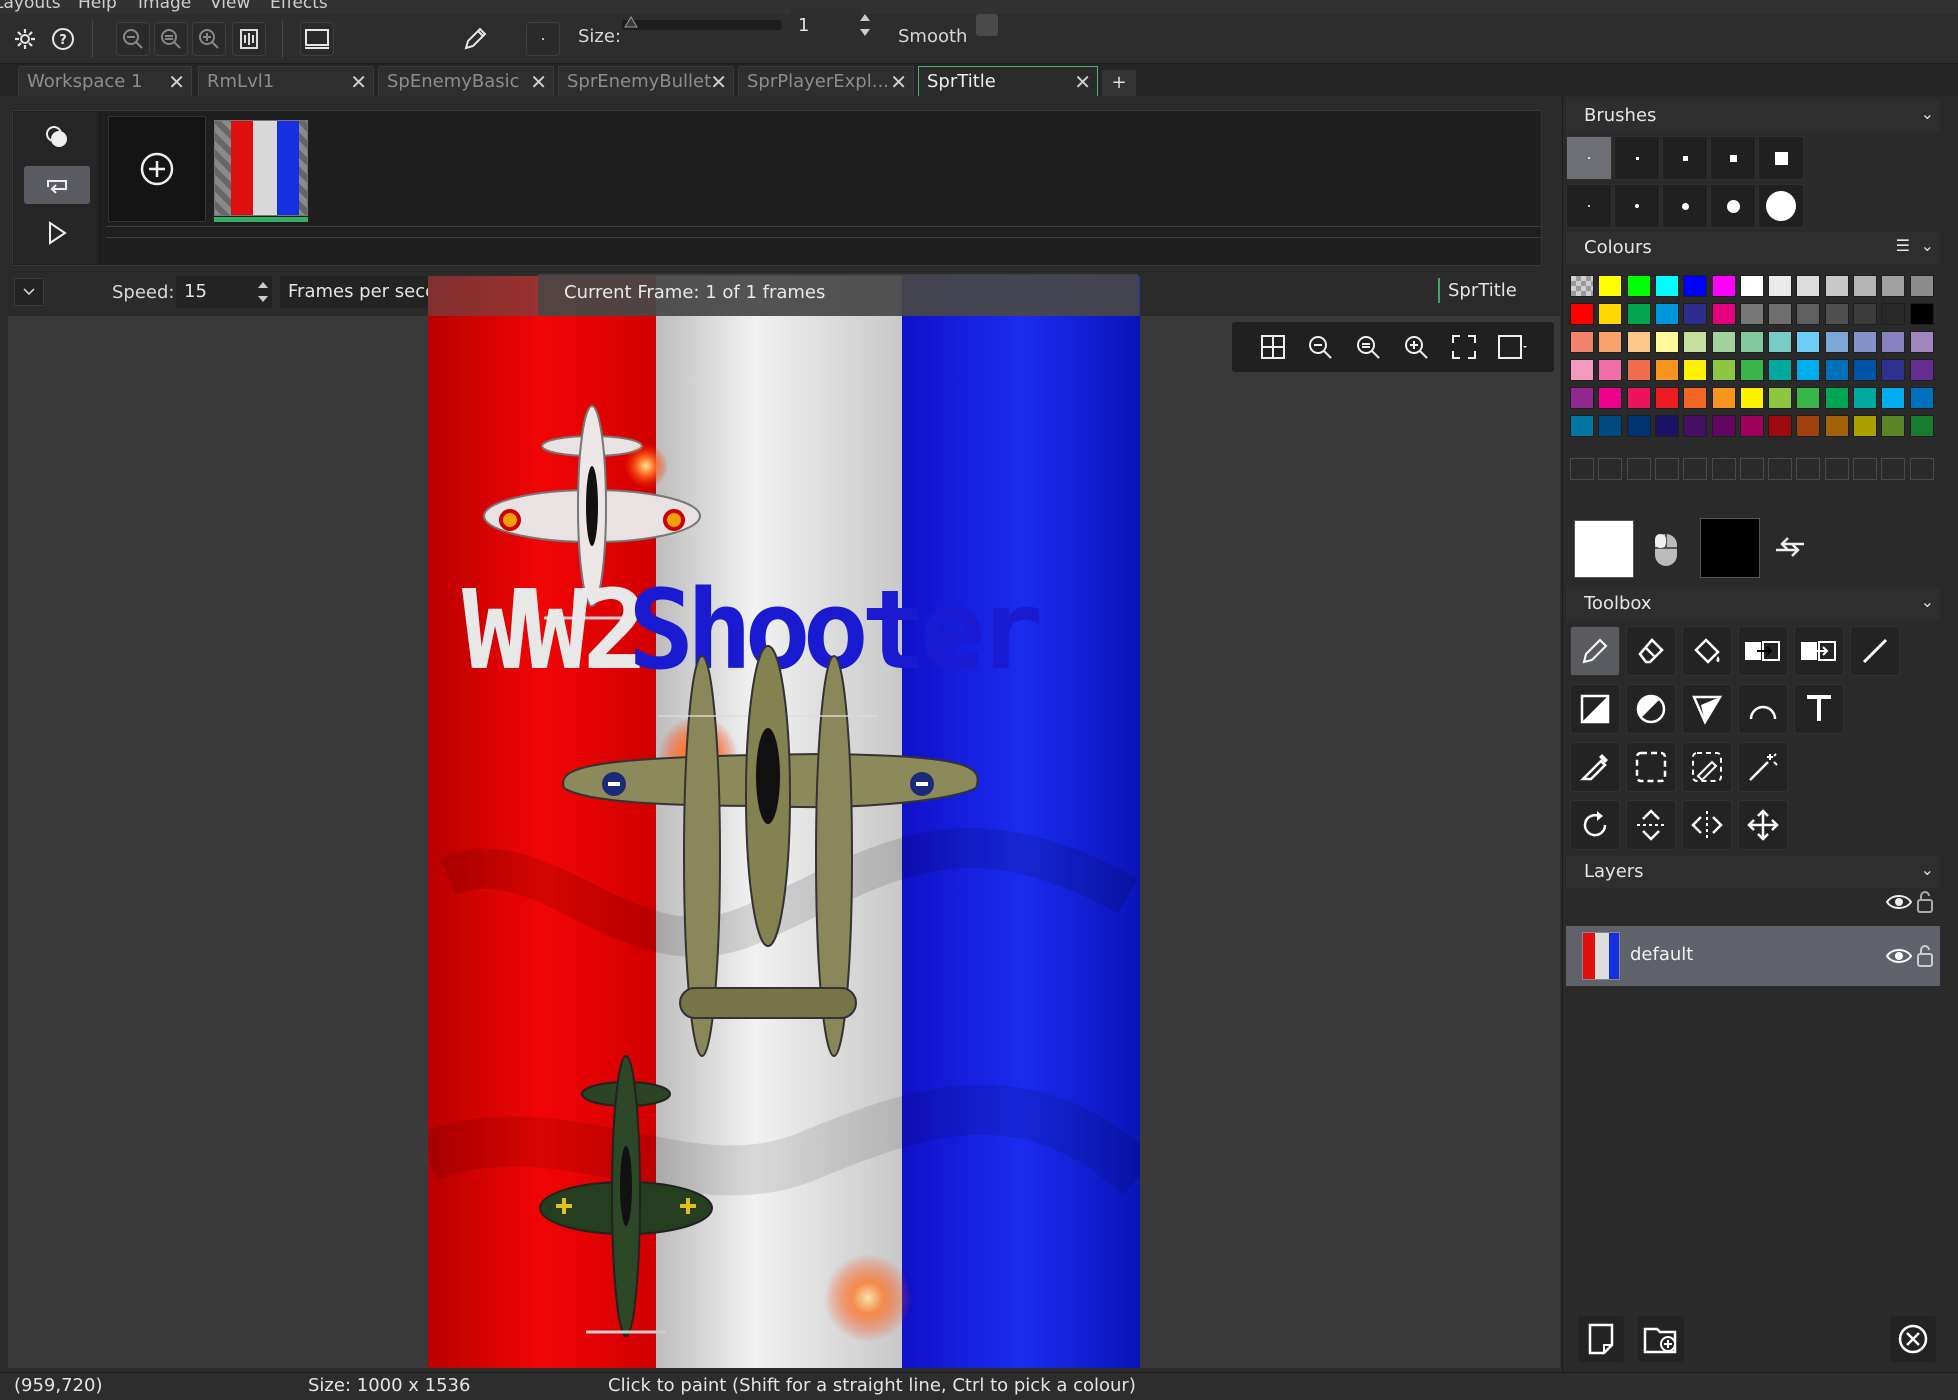 This screenshot has height=1400, width=1958. Describe the element at coordinates (30, 6) in the screenshot. I see `menu-layouts: Layouts` at that location.